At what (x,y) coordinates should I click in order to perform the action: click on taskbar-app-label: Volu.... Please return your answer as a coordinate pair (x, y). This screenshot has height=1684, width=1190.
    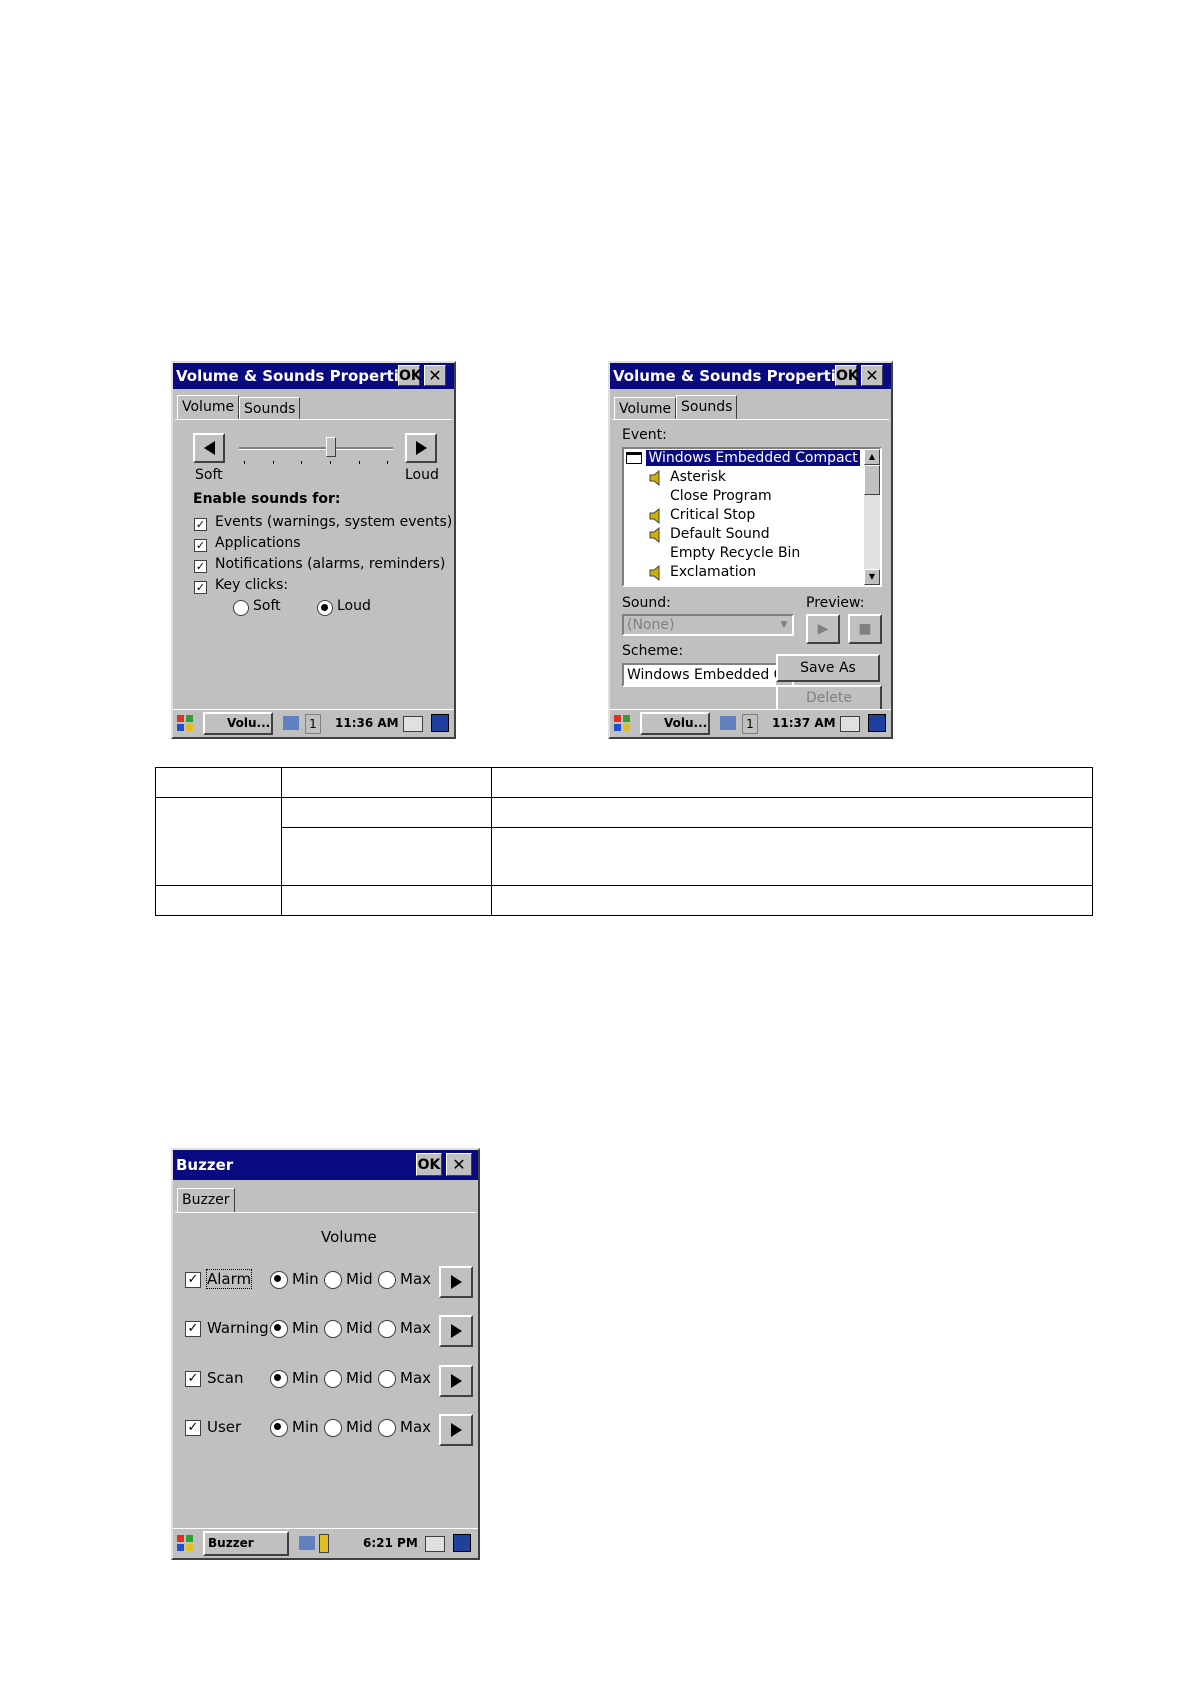
    Looking at the image, I should click on (686, 723).